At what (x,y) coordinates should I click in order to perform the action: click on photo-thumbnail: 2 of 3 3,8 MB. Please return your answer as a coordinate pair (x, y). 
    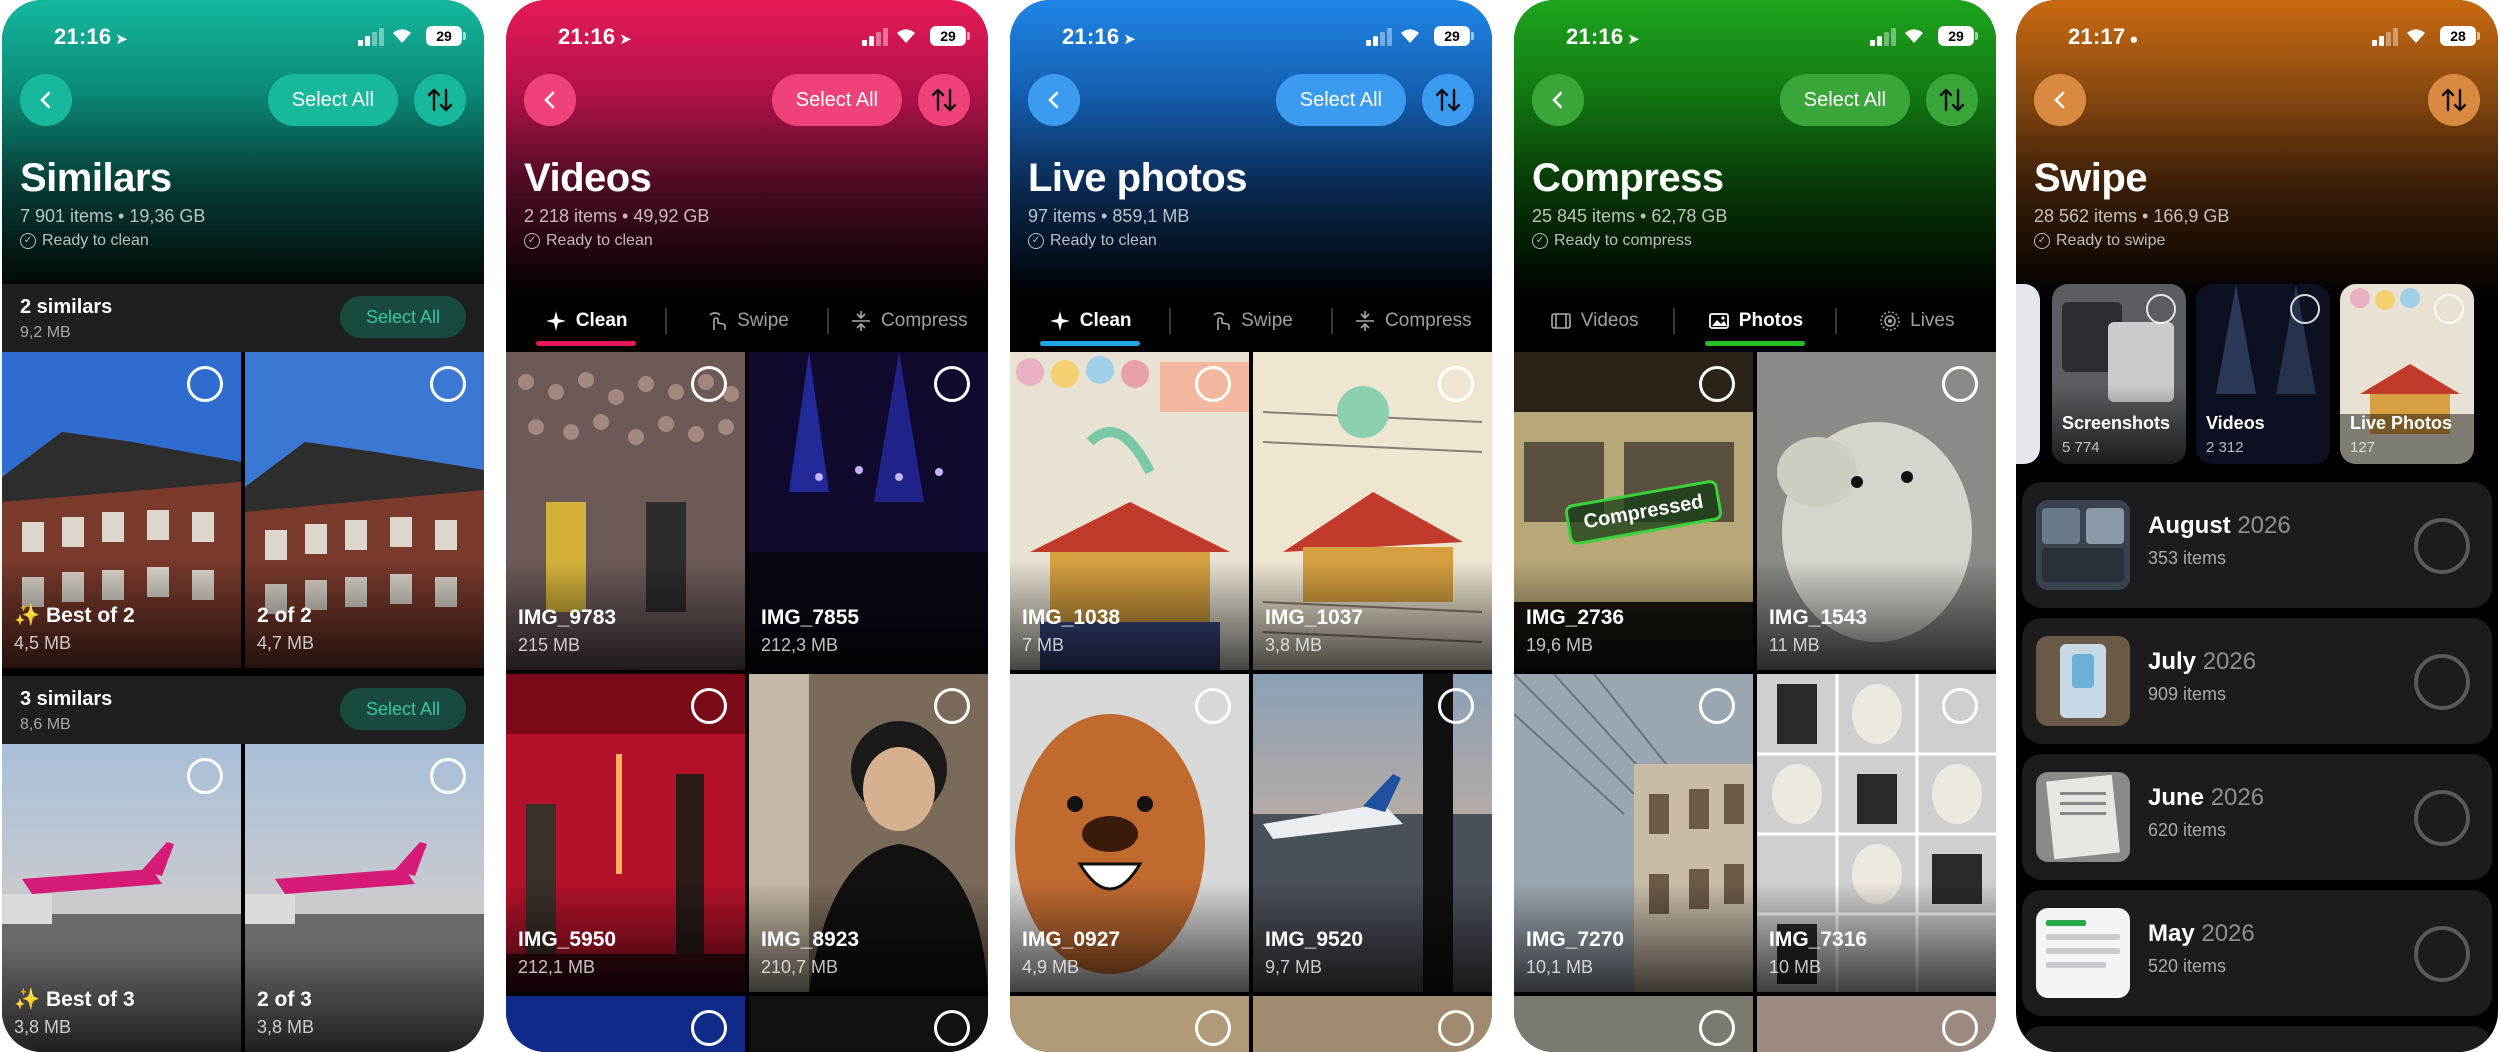
    Looking at the image, I should click on (364, 898).